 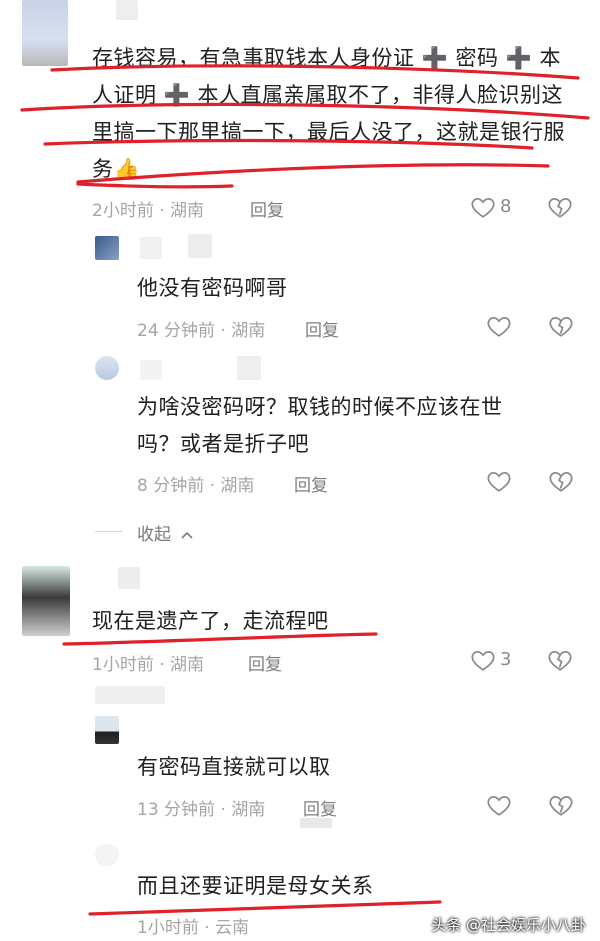 What do you see at coordinates (148, 211) in the screenshot?
I see `comment-time-location: 2小时前 · 湖南` at bounding box center [148, 211].